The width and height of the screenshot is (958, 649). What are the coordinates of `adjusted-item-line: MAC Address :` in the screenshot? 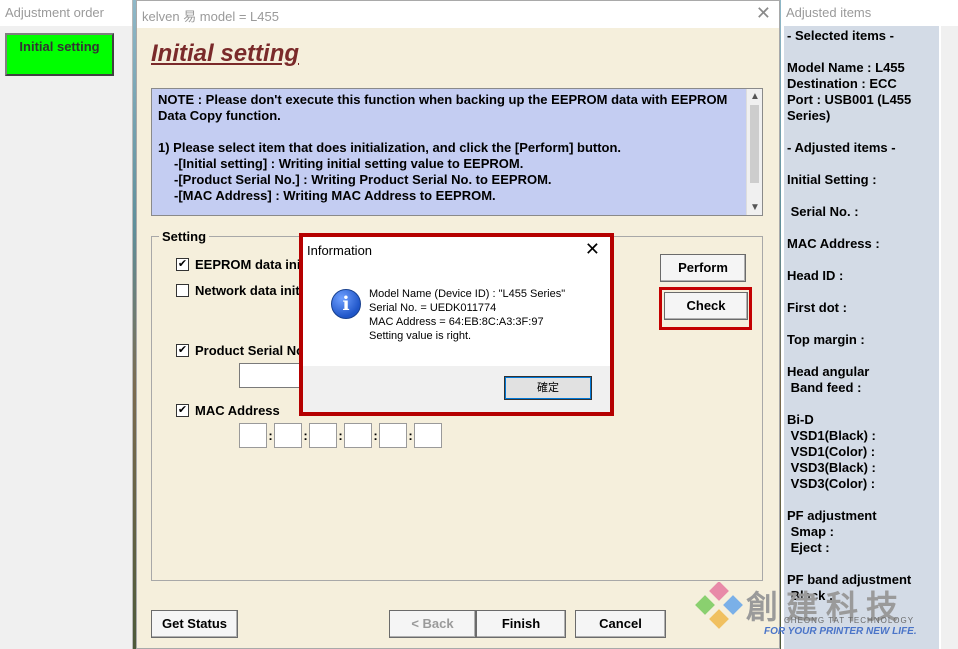 It's located at (833, 243).